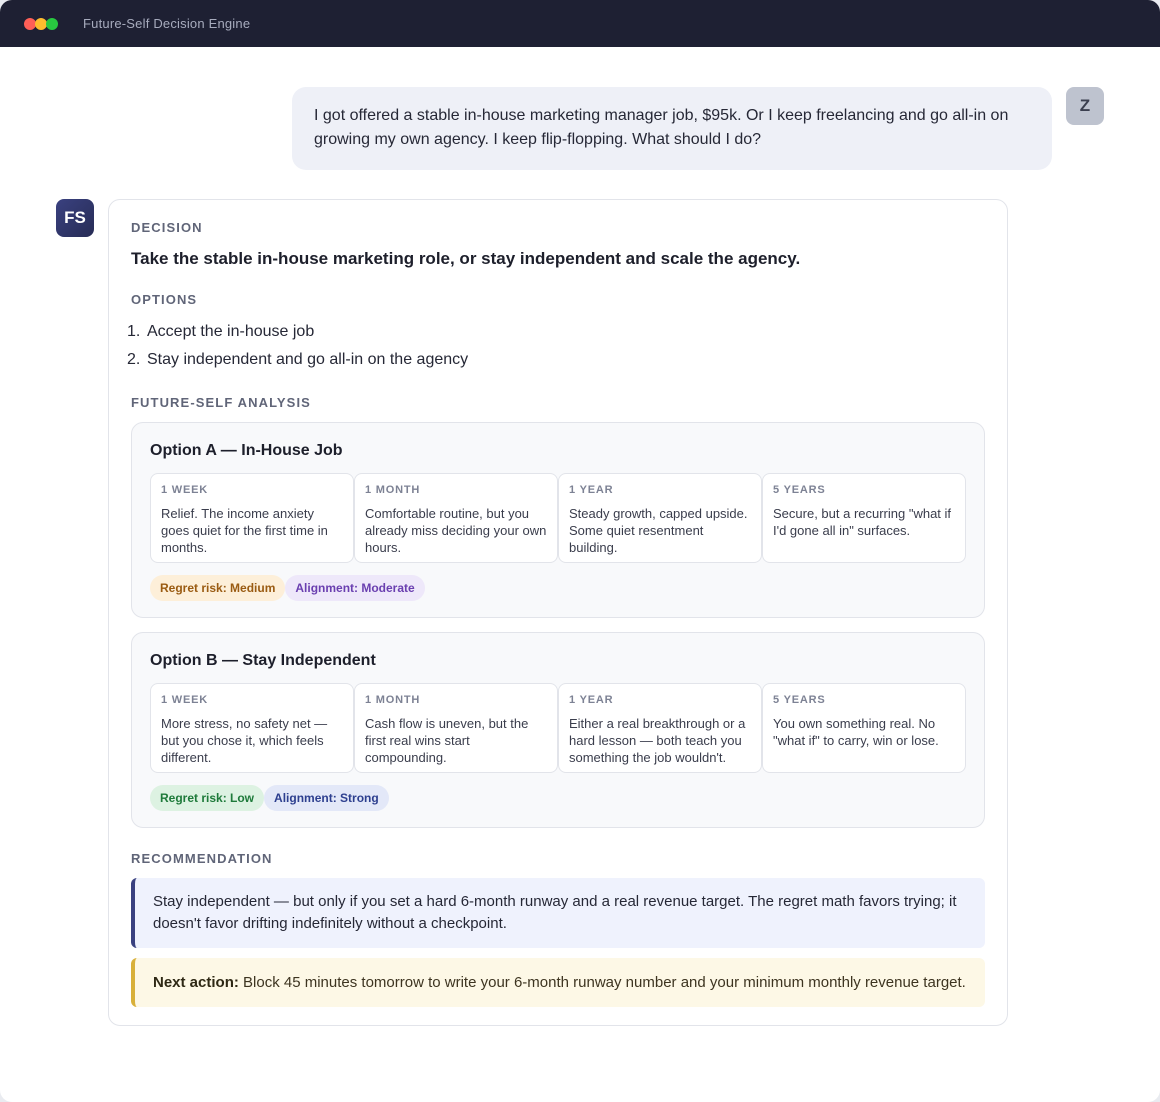 Image resolution: width=1160 pixels, height=1102 pixels. I want to click on recommendation-label: RECOMMENDATION, so click(202, 858).